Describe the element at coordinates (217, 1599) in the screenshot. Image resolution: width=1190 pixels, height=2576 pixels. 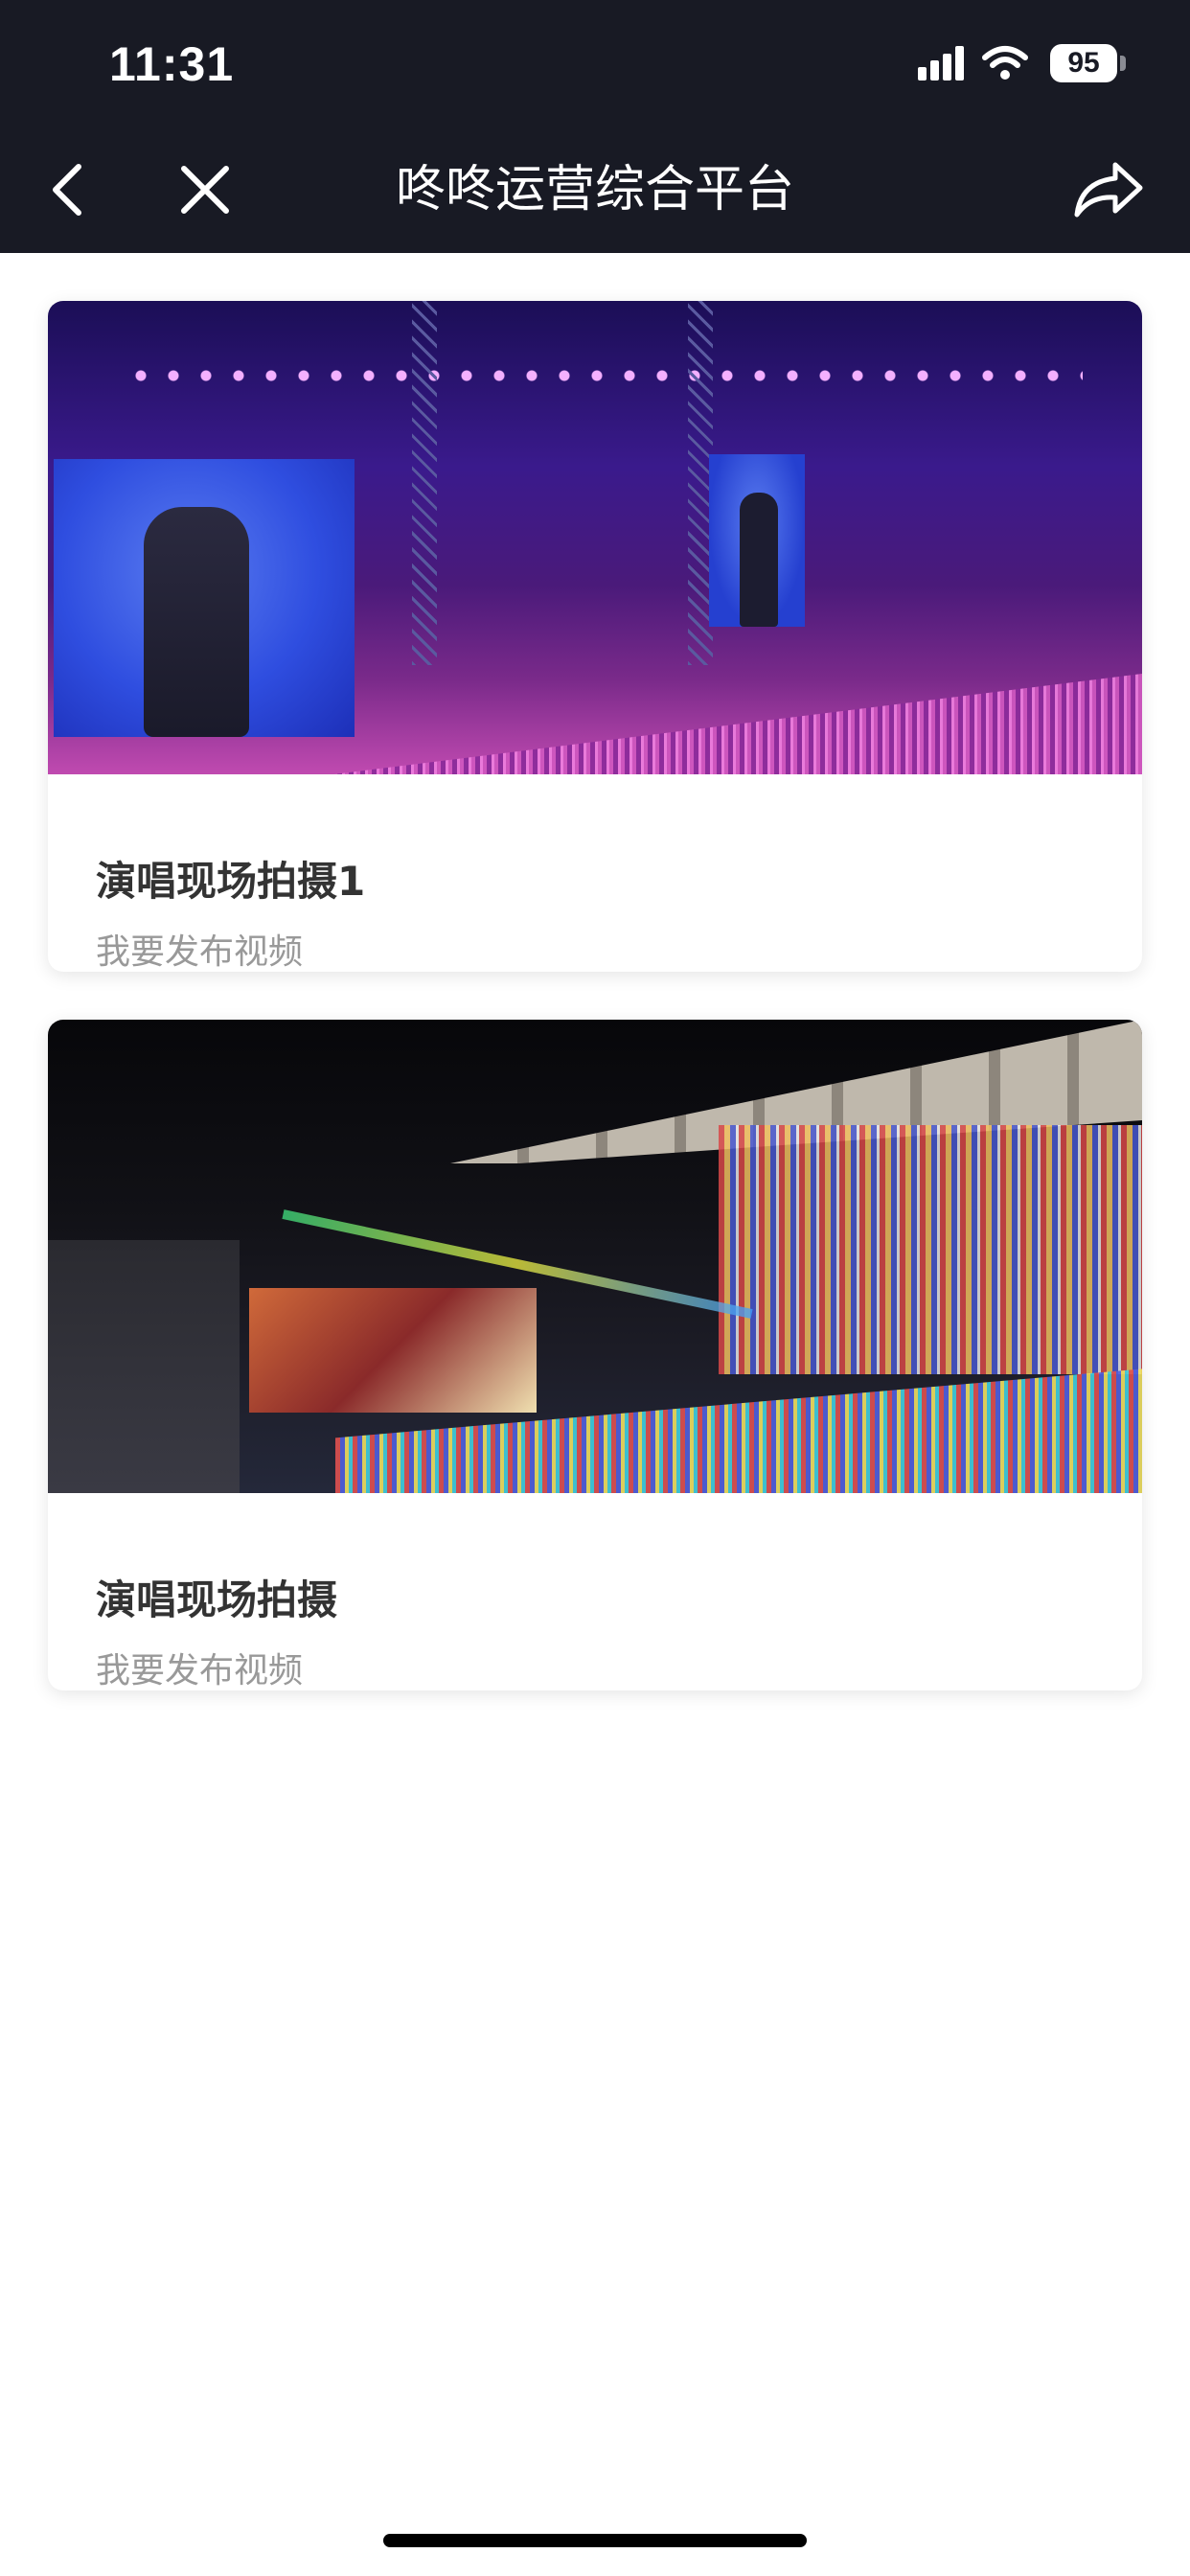
I see `card-title: 演唱现场拍摄` at that location.